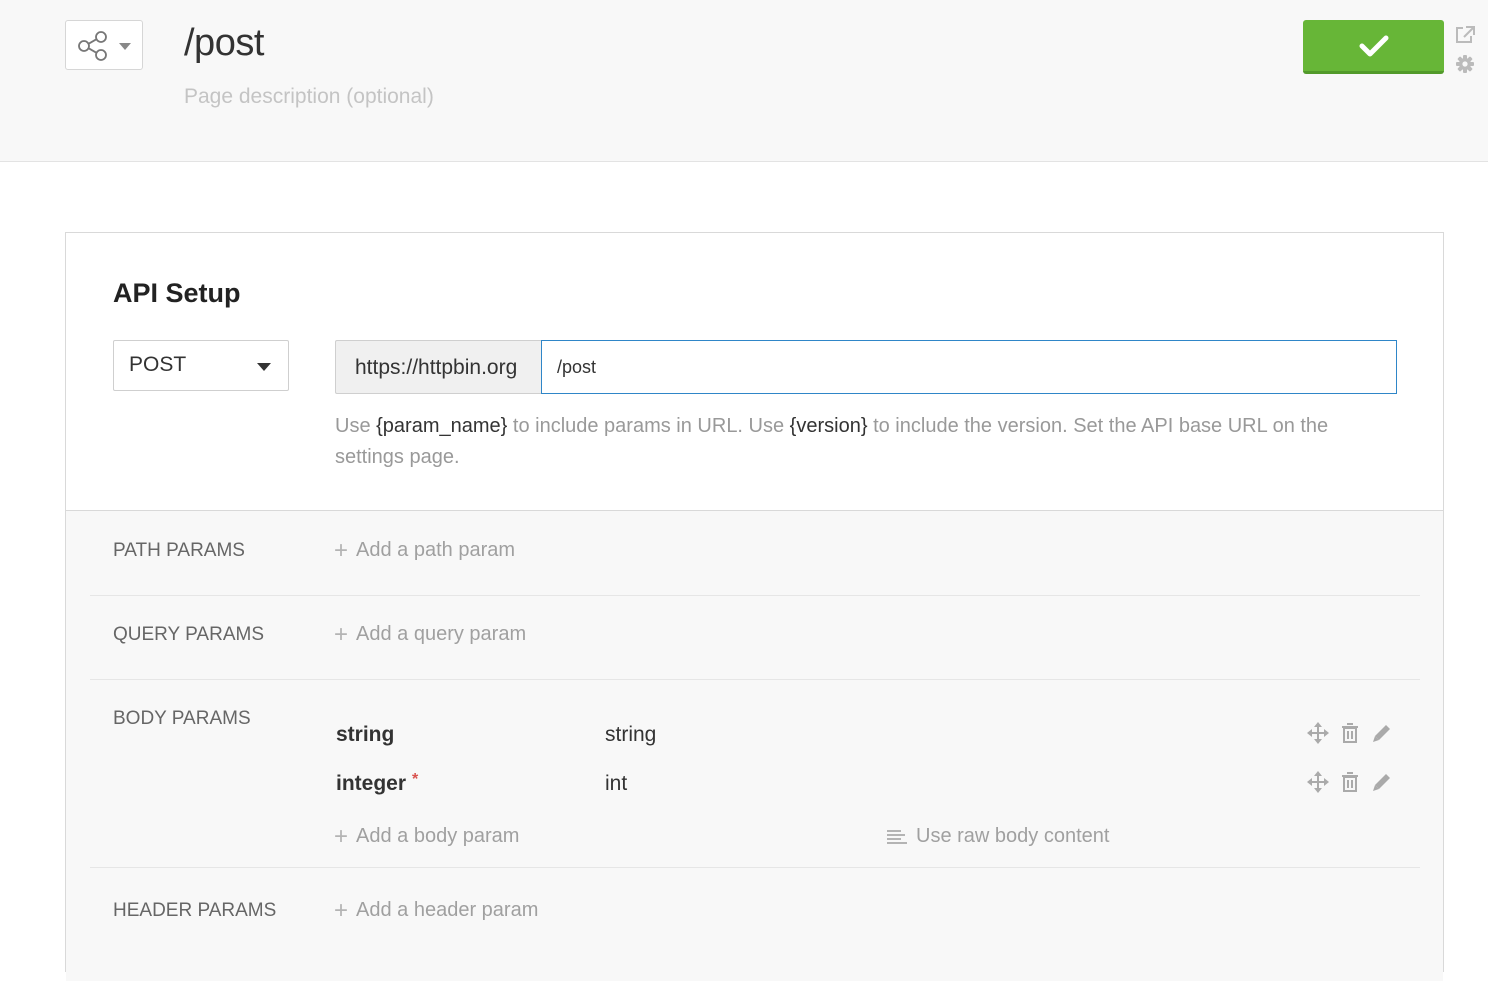 This screenshot has width=1488, height=981. What do you see at coordinates (430, 634) in the screenshot?
I see `add-query-param-link: + Add a query param` at bounding box center [430, 634].